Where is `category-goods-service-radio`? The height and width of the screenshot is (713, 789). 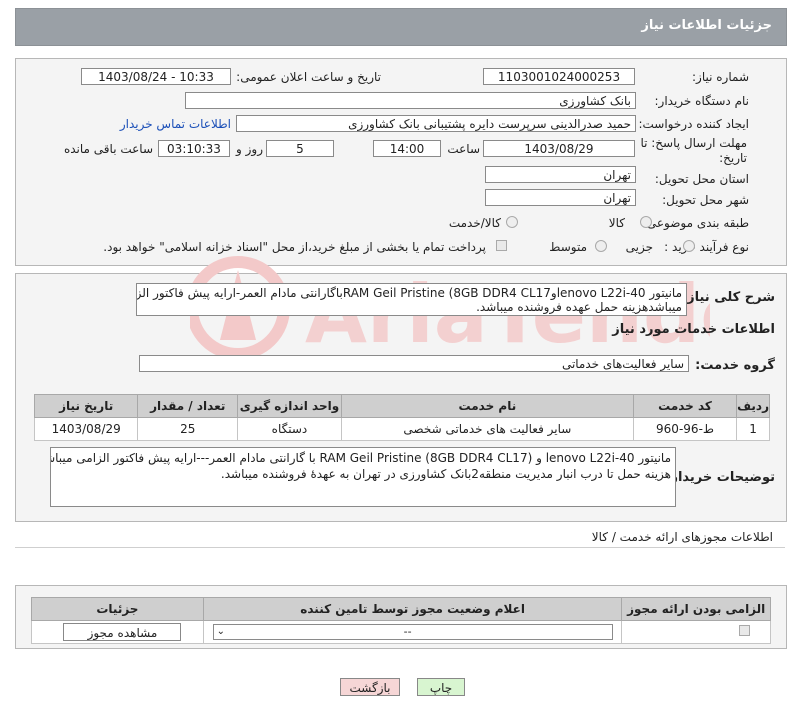
category-goods-service-radio is located at coordinates (512, 222).